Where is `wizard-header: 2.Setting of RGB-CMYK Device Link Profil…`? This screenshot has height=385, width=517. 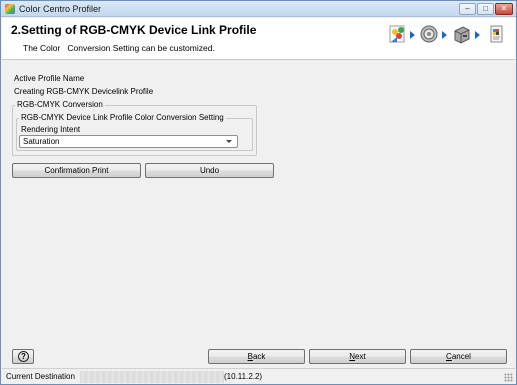 wizard-header: 2.Setting of RGB-CMYK Device Link Profil… is located at coordinates (258, 39).